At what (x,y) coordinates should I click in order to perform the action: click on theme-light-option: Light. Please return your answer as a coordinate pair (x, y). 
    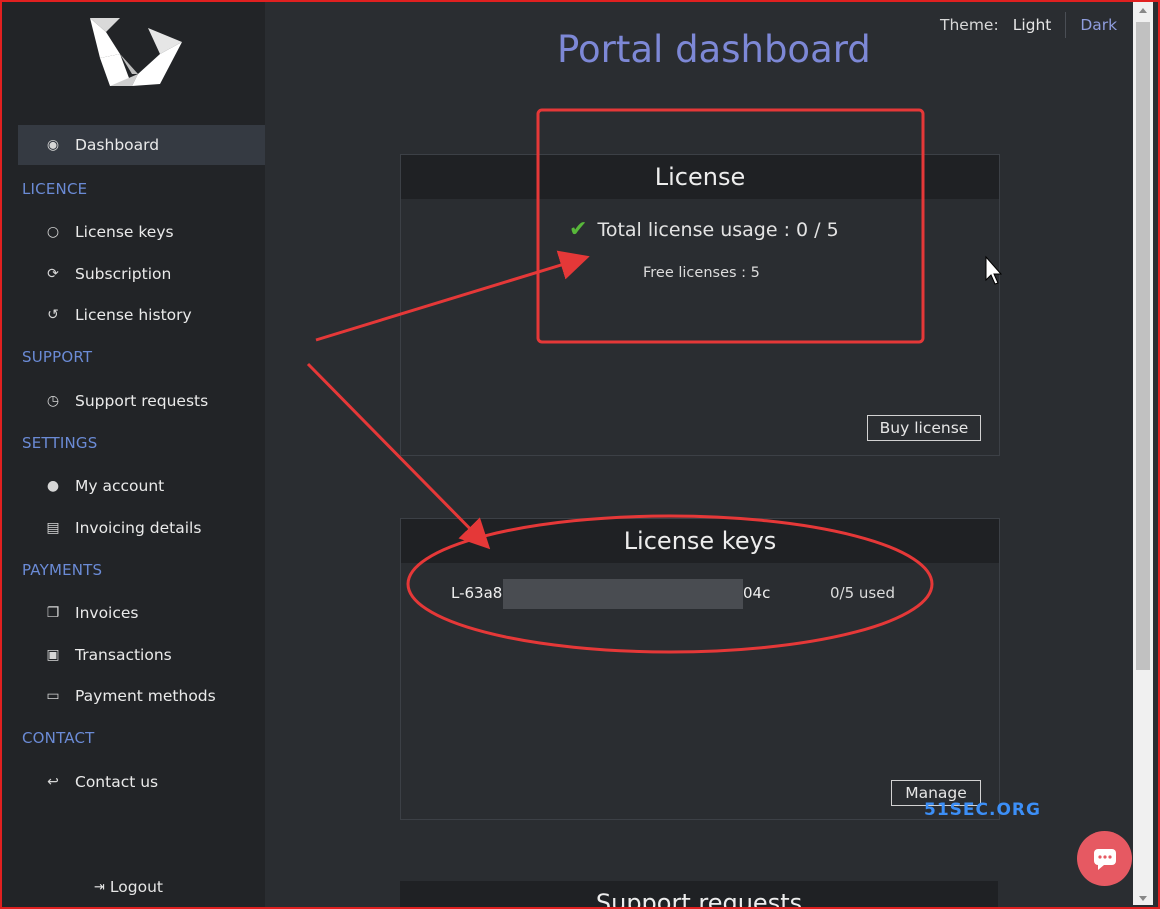
    Looking at the image, I should click on (1032, 25).